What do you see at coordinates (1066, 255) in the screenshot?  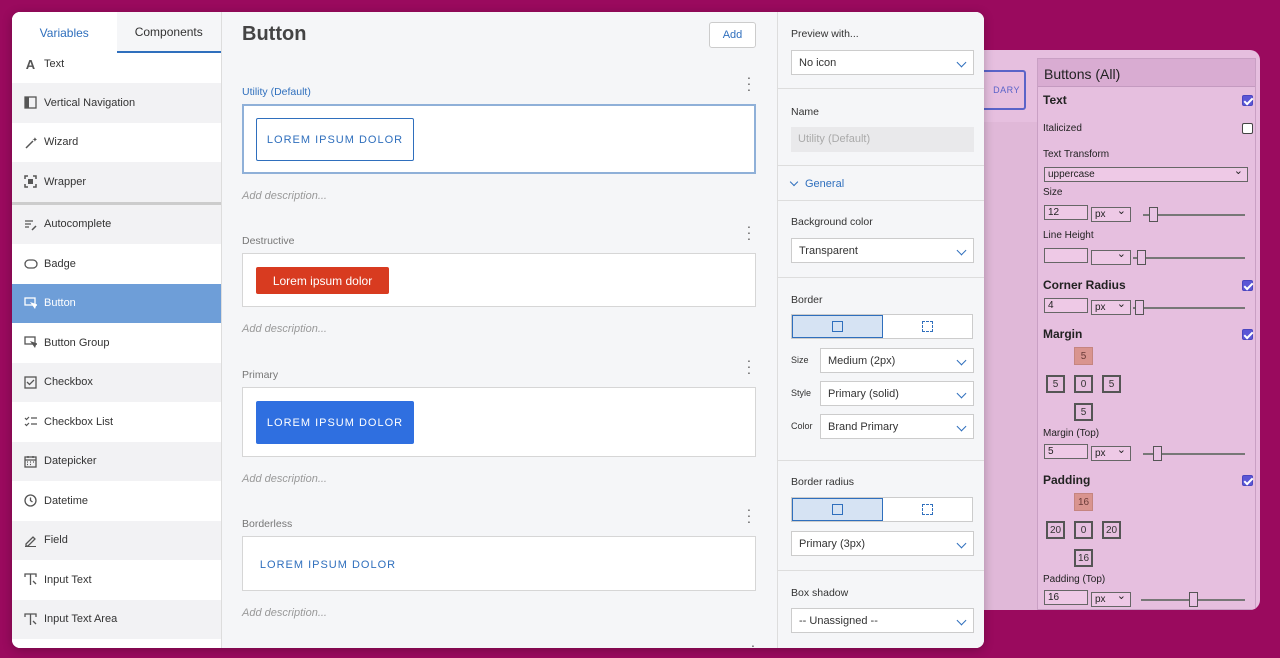 I see `line-height-input` at bounding box center [1066, 255].